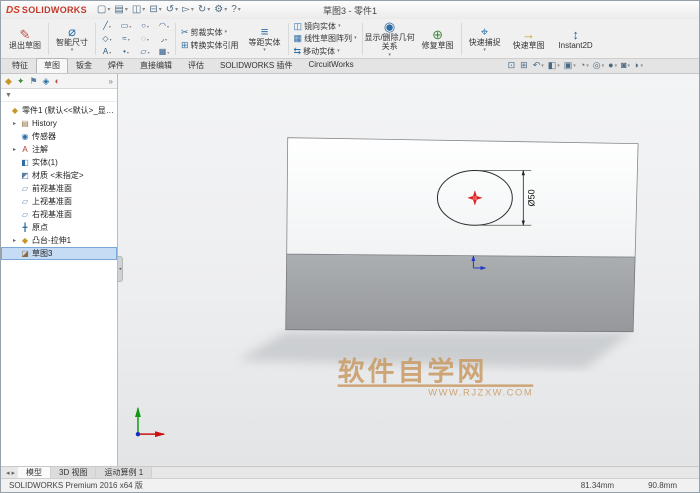  What do you see at coordinates (84, 65) in the screenshot?
I see `command-tab: 钣金` at bounding box center [84, 65].